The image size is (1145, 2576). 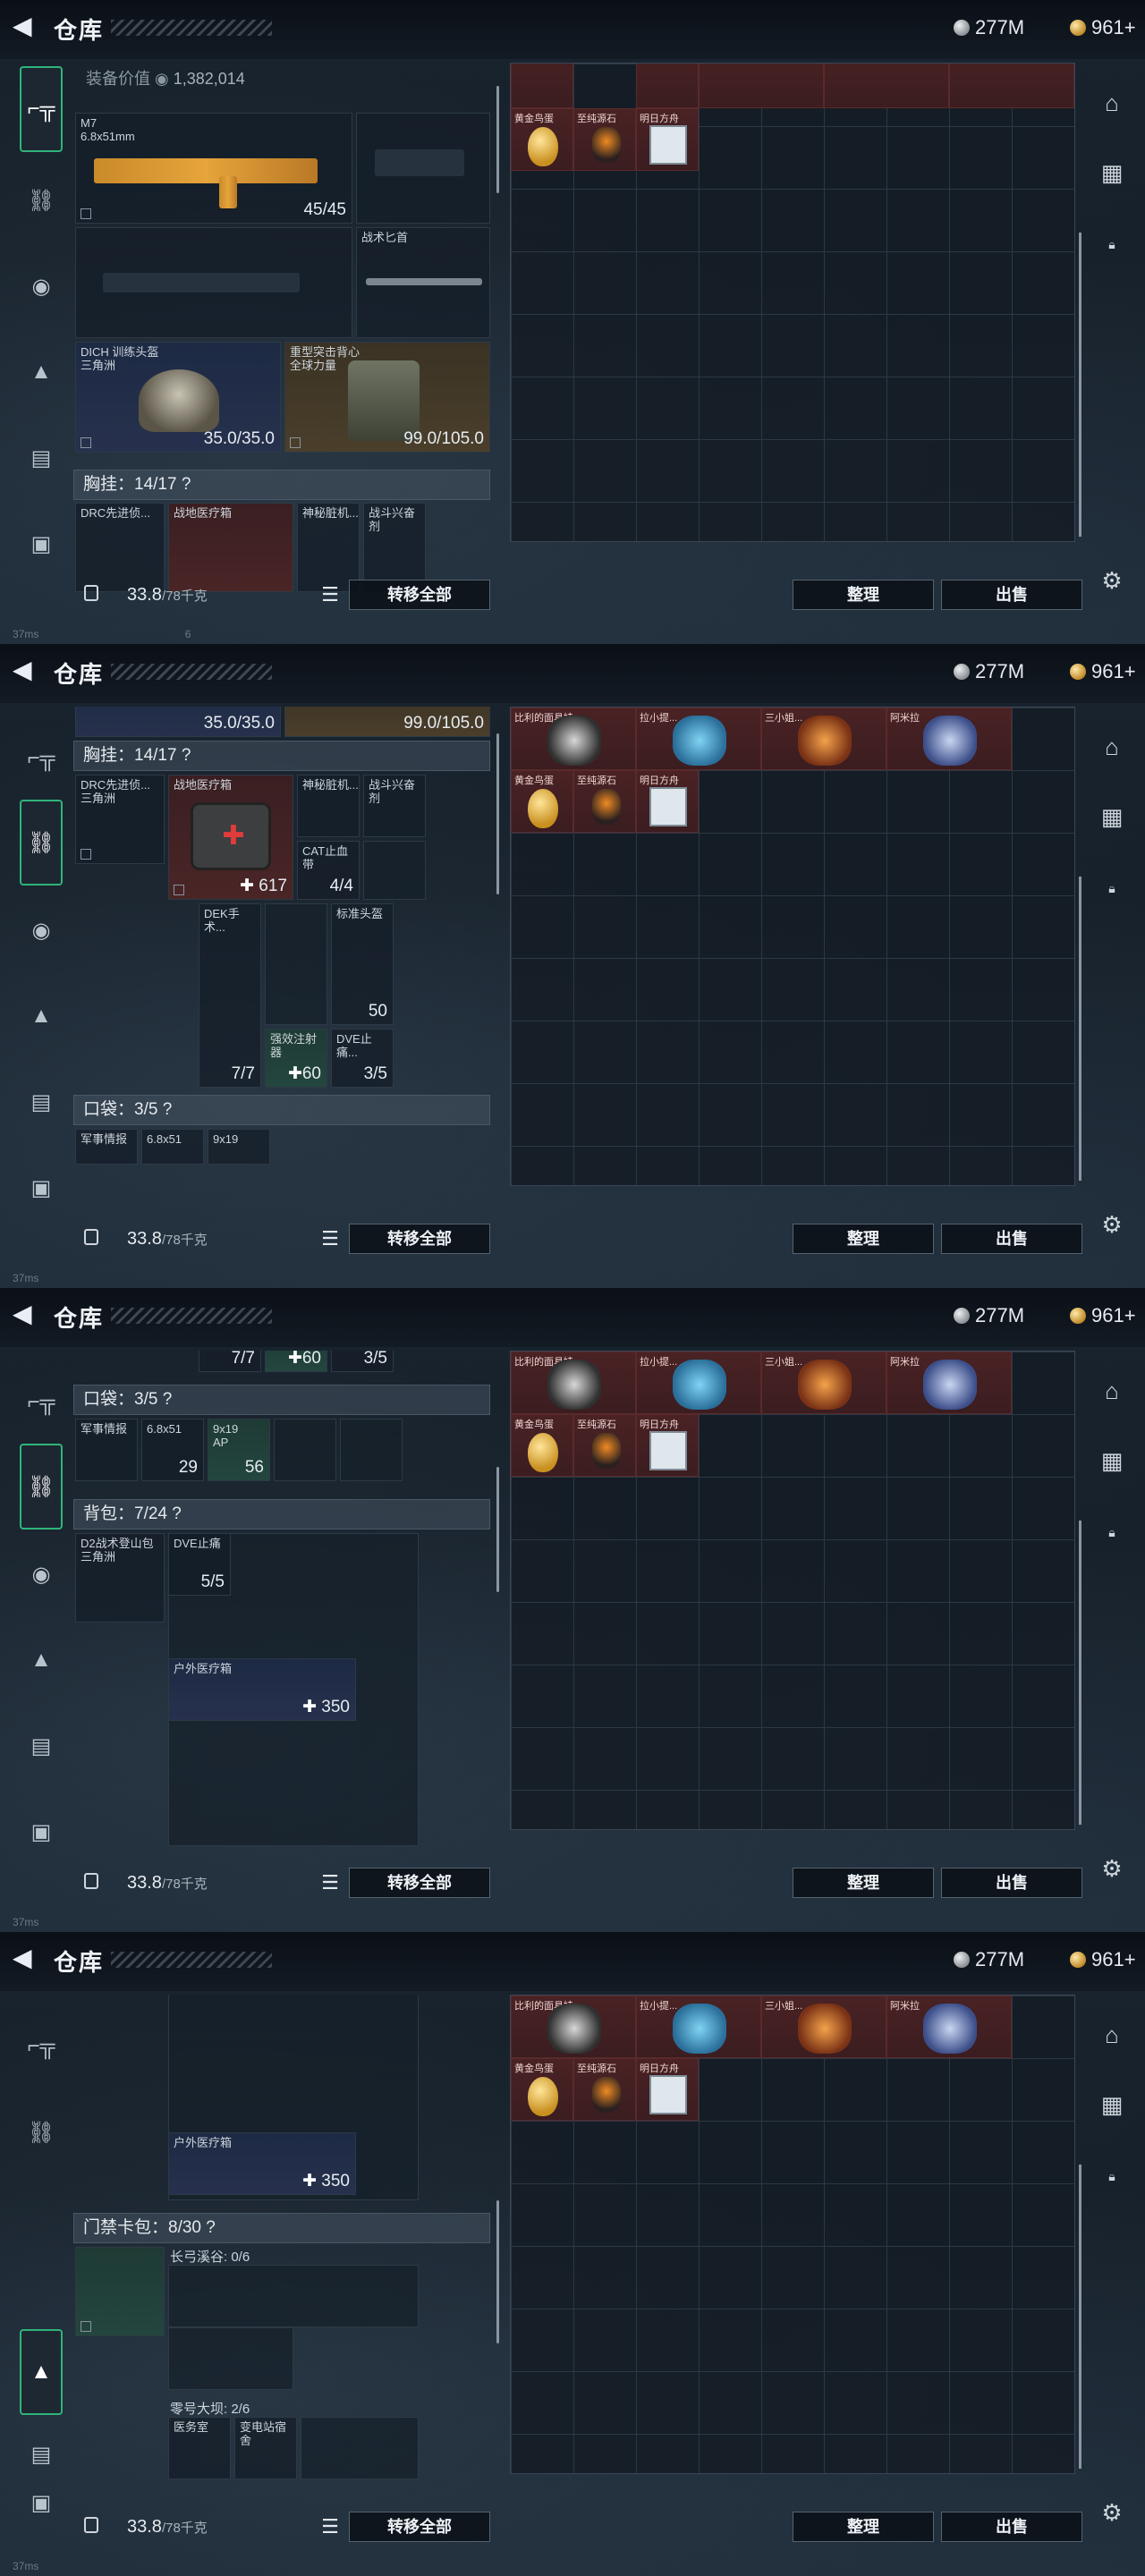 I want to click on strong-injector-slot: ✚60, so click(x=296, y=1361).